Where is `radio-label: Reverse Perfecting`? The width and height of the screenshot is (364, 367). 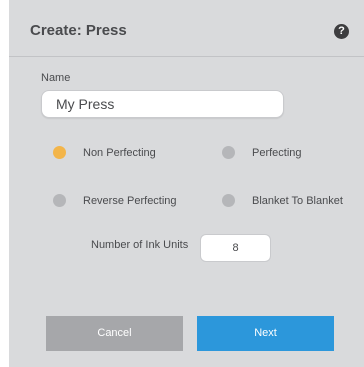 radio-label: Reverse Perfecting is located at coordinates (130, 201).